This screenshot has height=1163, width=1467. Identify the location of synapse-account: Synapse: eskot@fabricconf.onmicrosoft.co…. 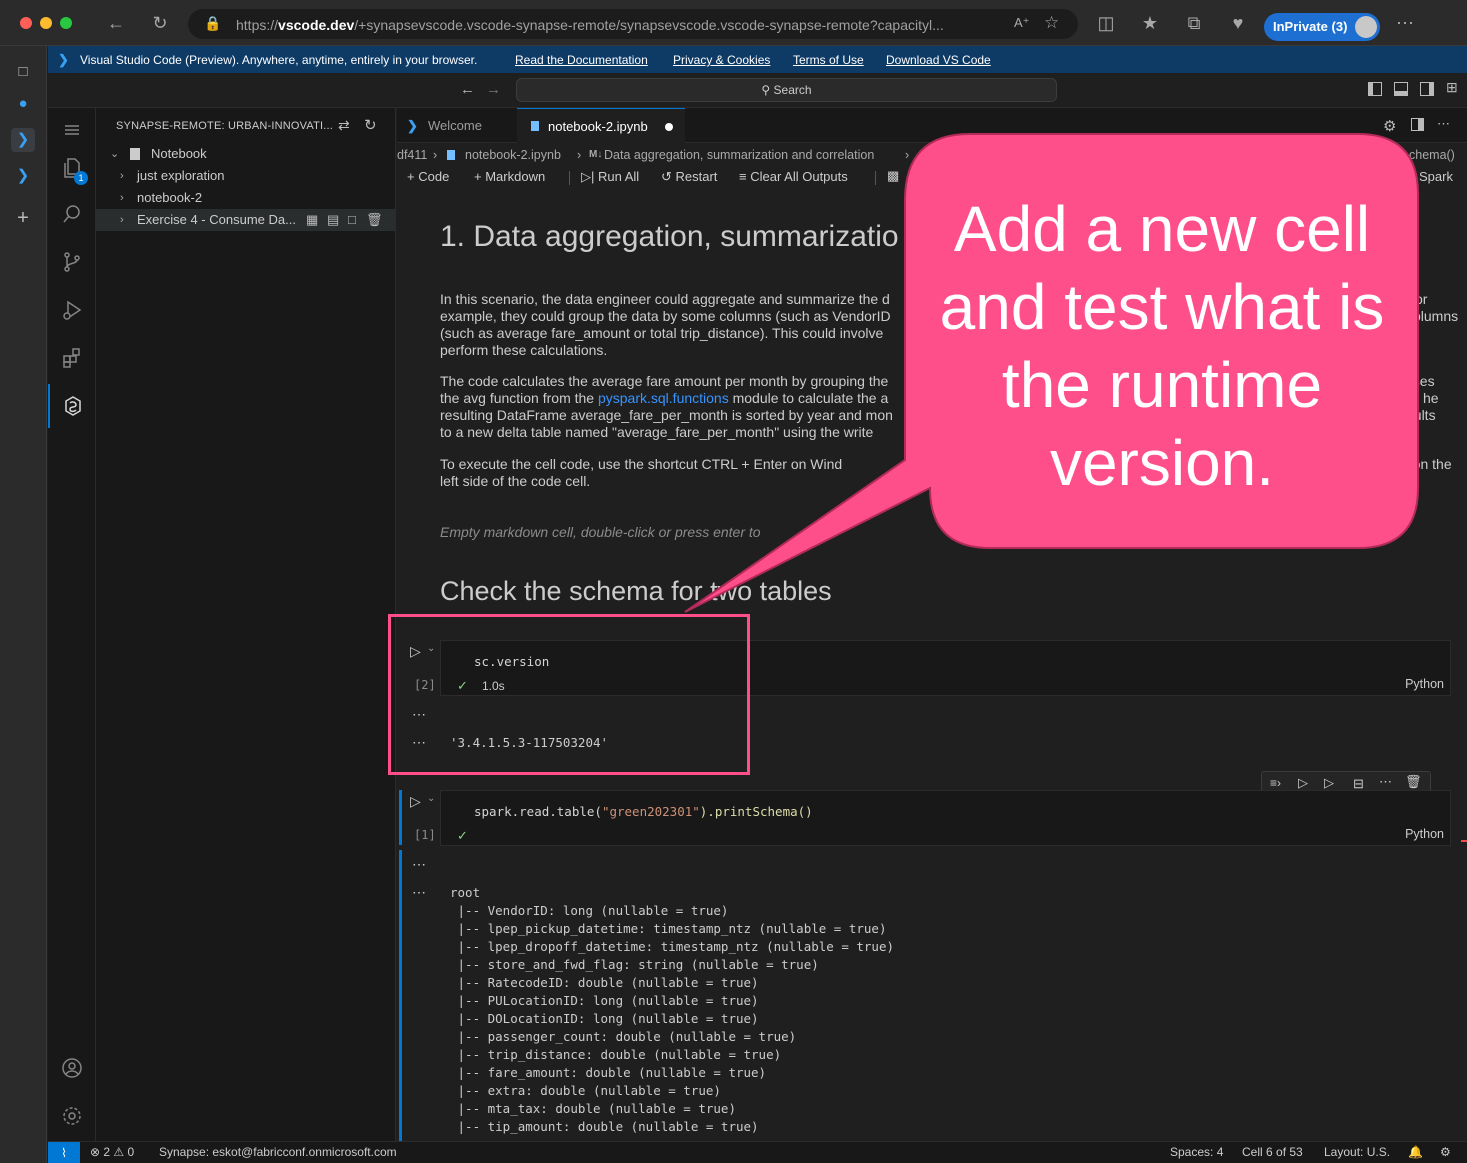
(278, 1152).